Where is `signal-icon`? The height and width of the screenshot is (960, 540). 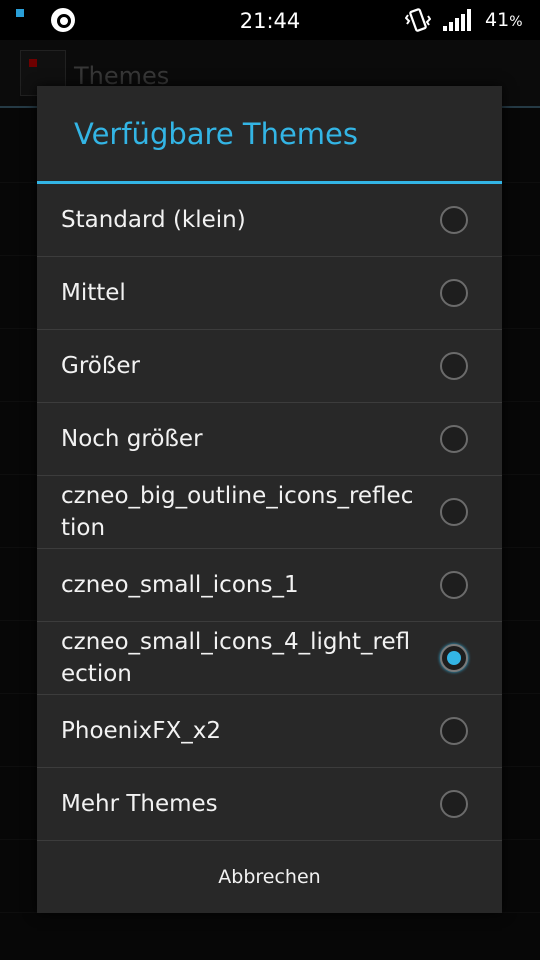 signal-icon is located at coordinates (457, 22).